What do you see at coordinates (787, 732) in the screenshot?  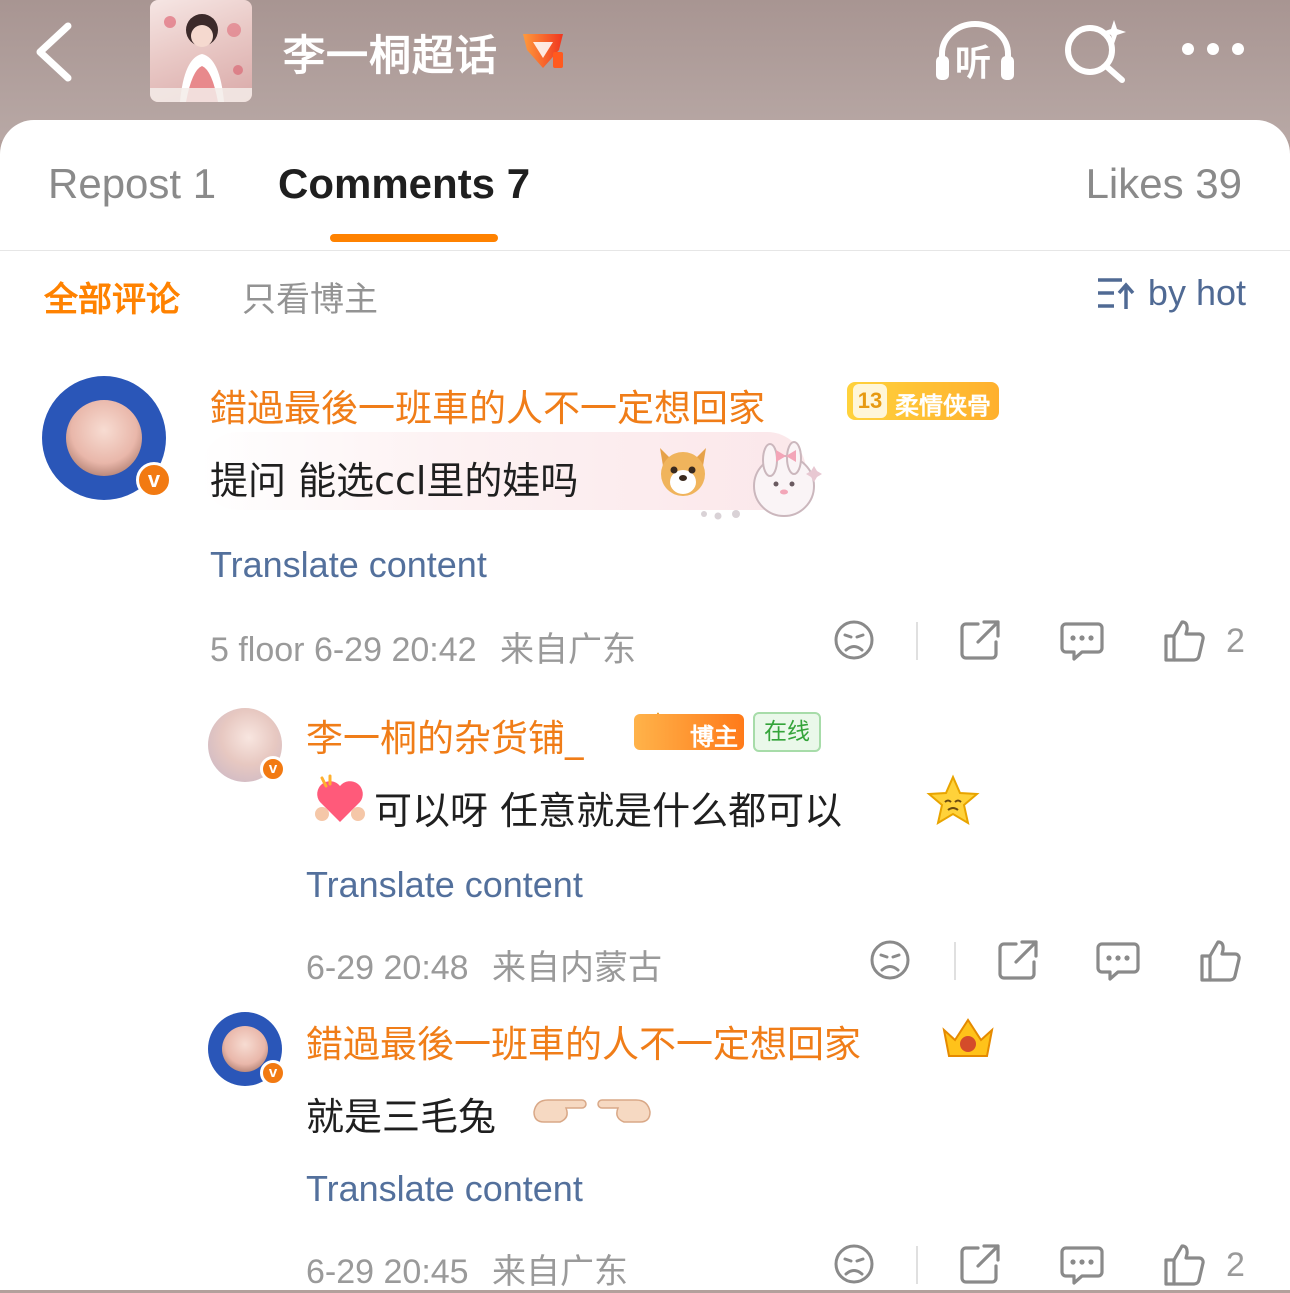 I see `online-tag: 在线` at bounding box center [787, 732].